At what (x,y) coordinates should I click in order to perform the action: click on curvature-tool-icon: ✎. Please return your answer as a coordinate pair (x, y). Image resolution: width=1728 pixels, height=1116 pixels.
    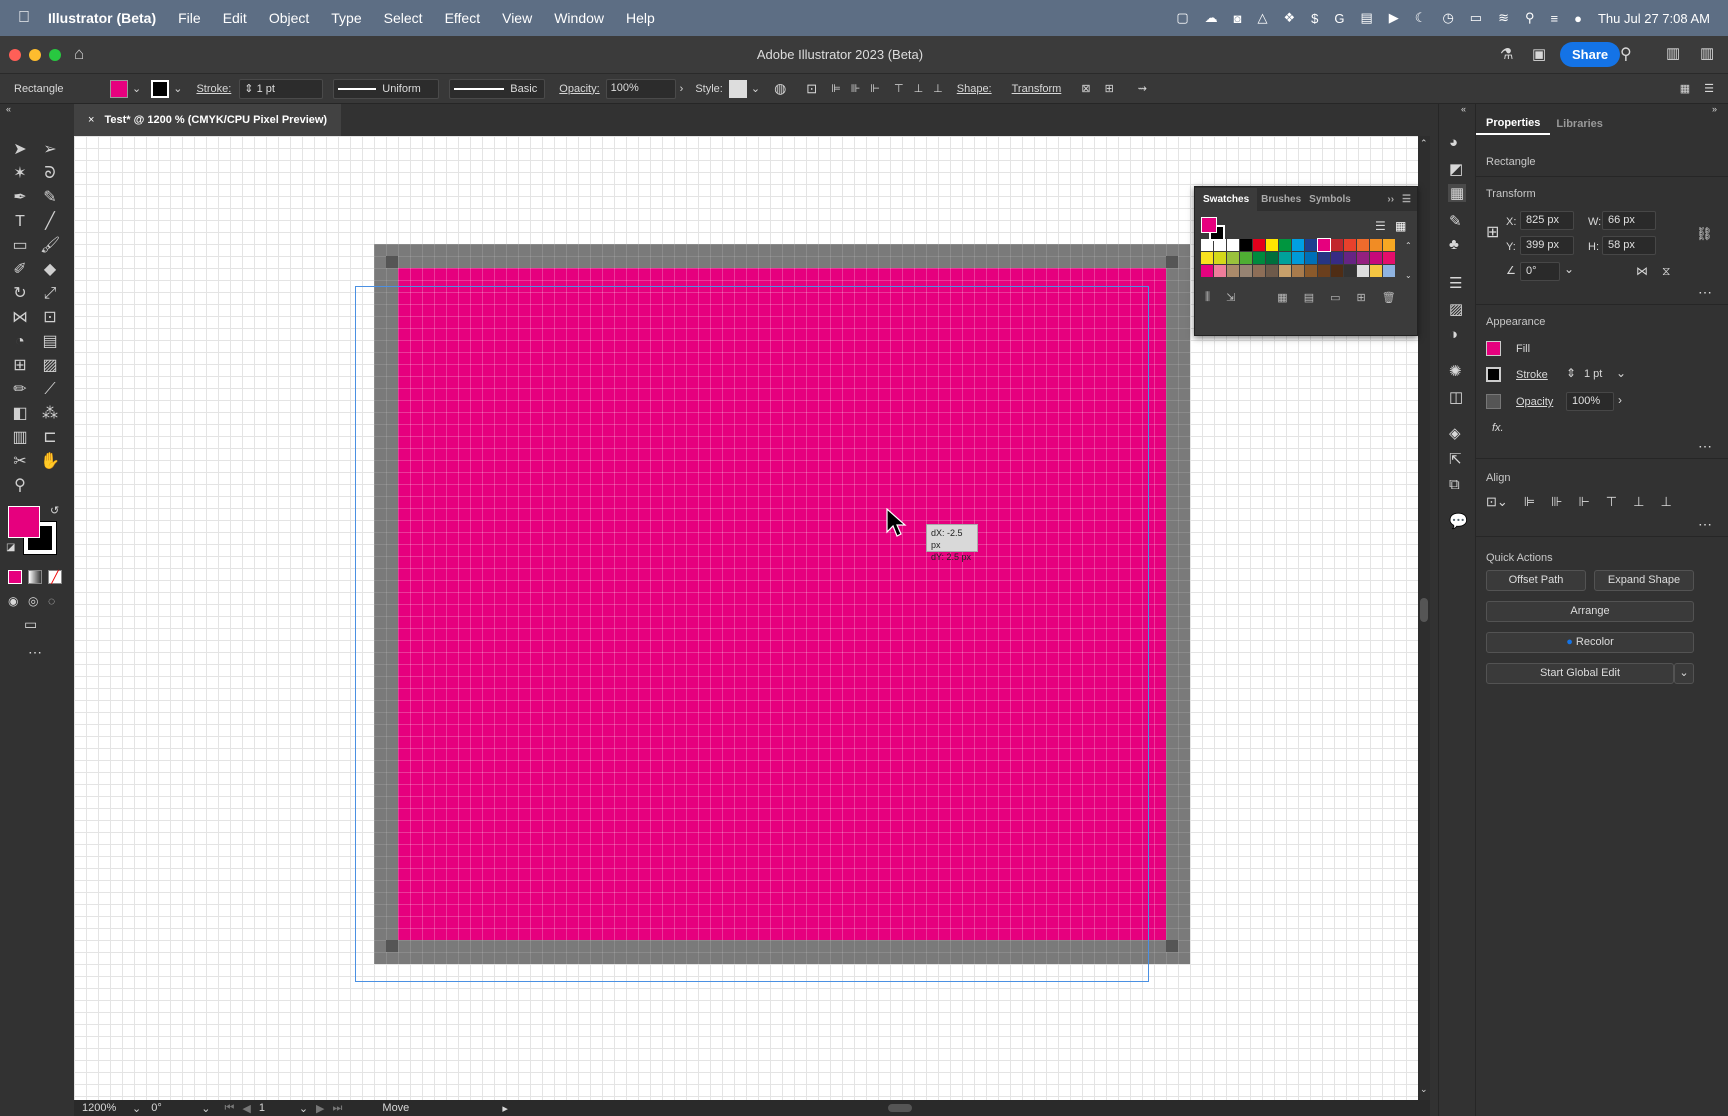
    Looking at the image, I should click on (50, 198).